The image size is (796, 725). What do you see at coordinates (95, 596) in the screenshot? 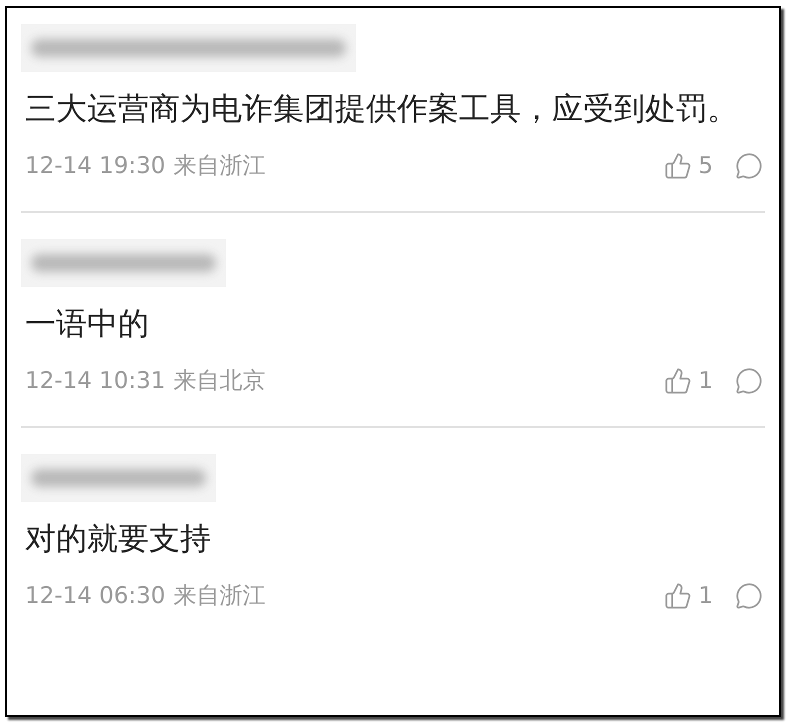
I see `comment-time: 12-14 06:30` at bounding box center [95, 596].